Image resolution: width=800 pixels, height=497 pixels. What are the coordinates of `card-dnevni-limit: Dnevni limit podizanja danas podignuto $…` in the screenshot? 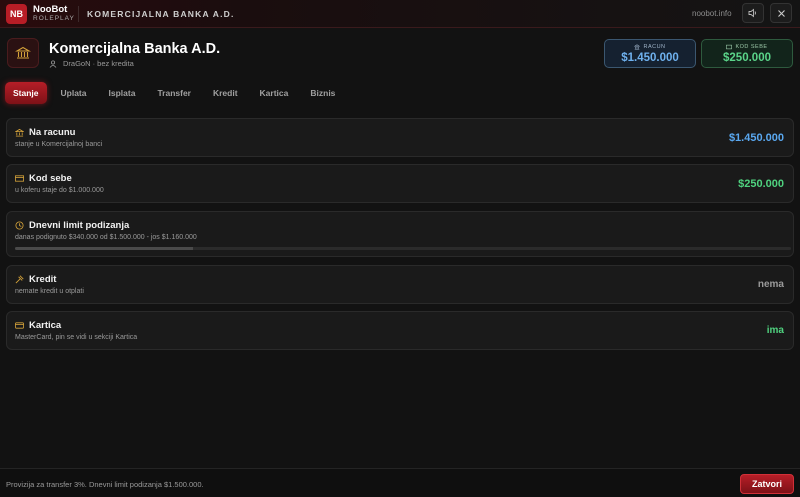 It's located at (400, 234).